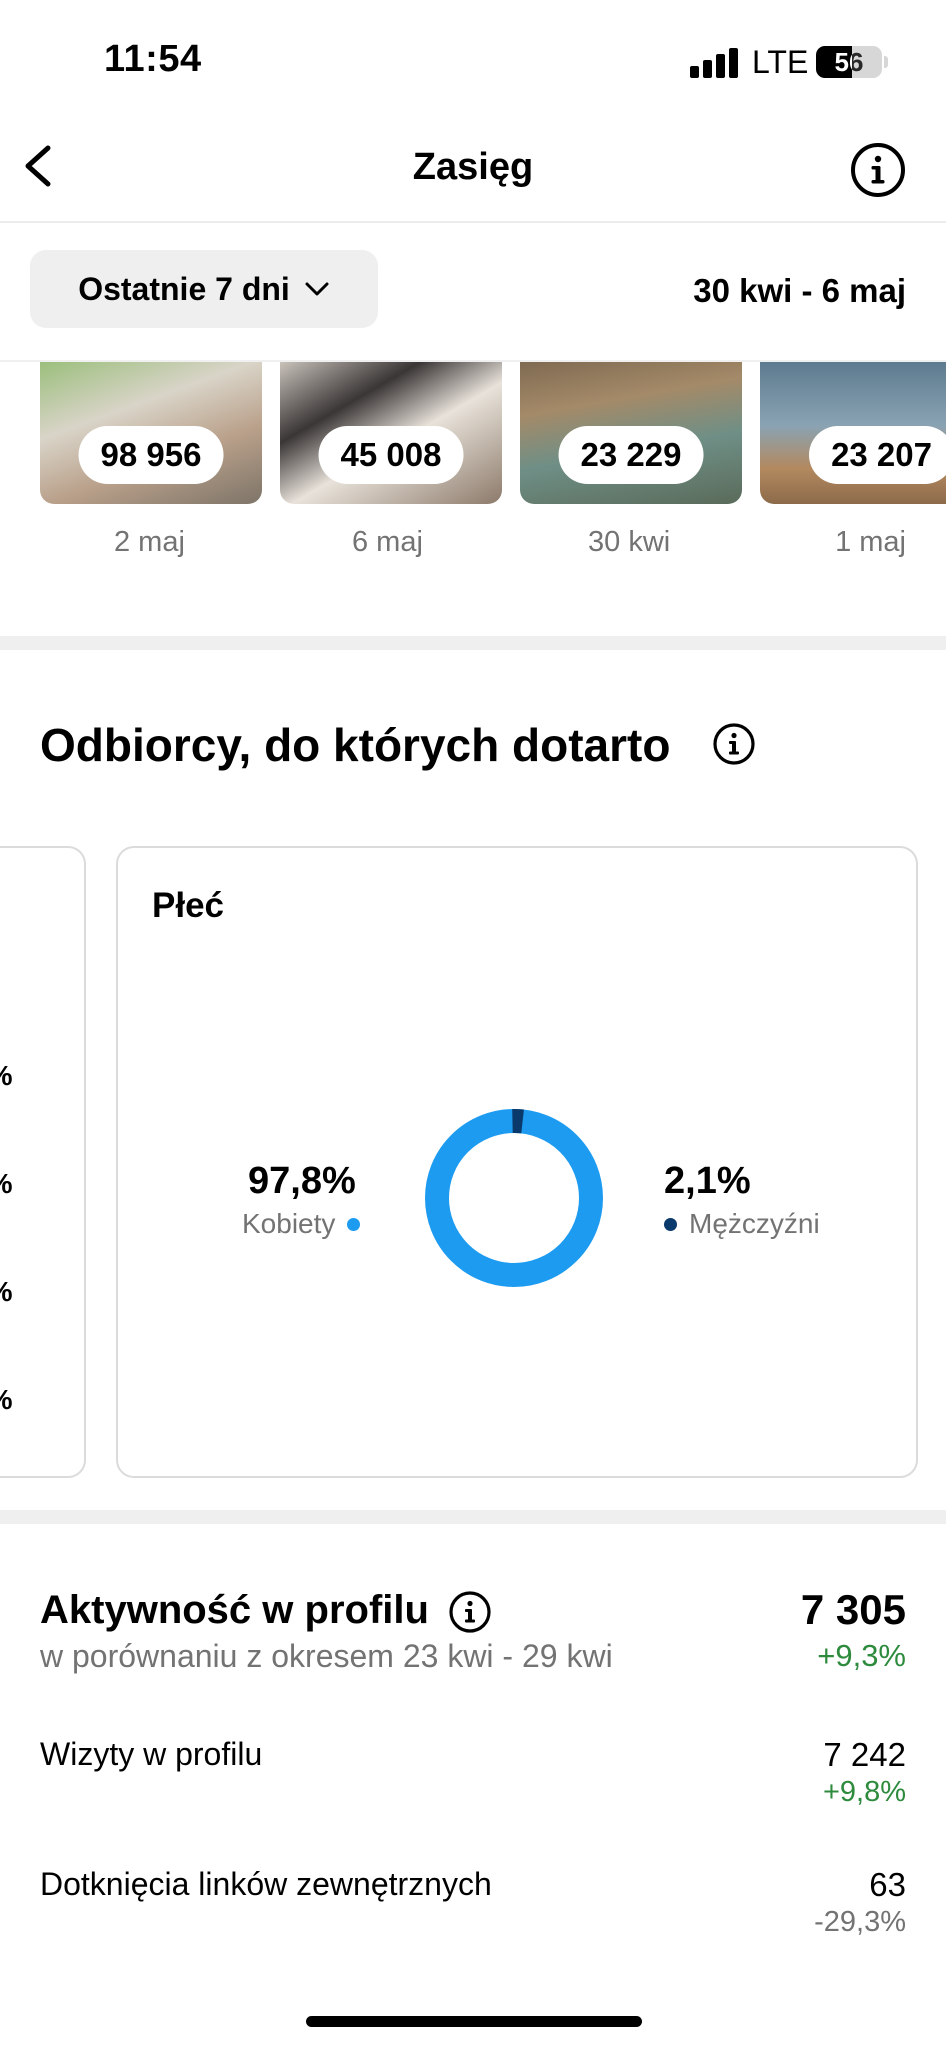  I want to click on status-time: 11:54, so click(153, 59).